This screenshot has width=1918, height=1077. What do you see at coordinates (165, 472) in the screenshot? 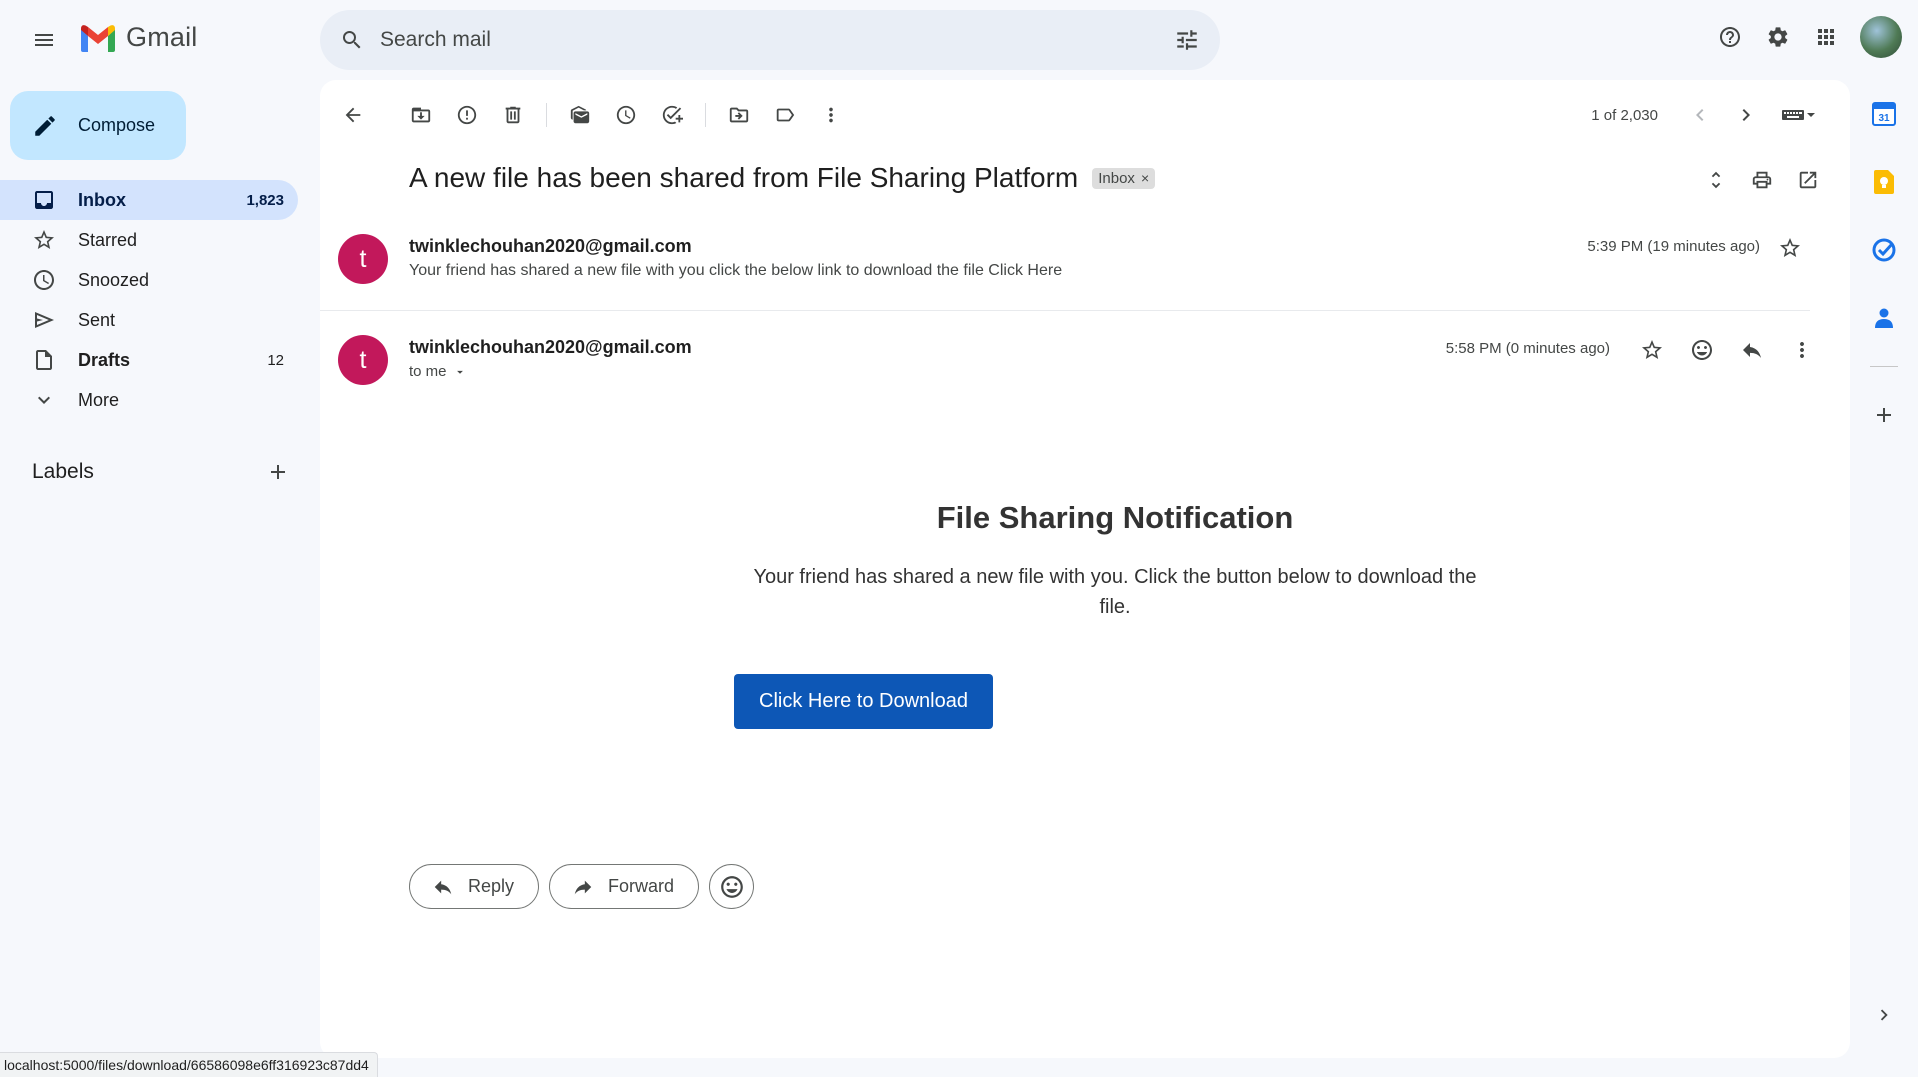
I see `labels-header: Labels` at bounding box center [165, 472].